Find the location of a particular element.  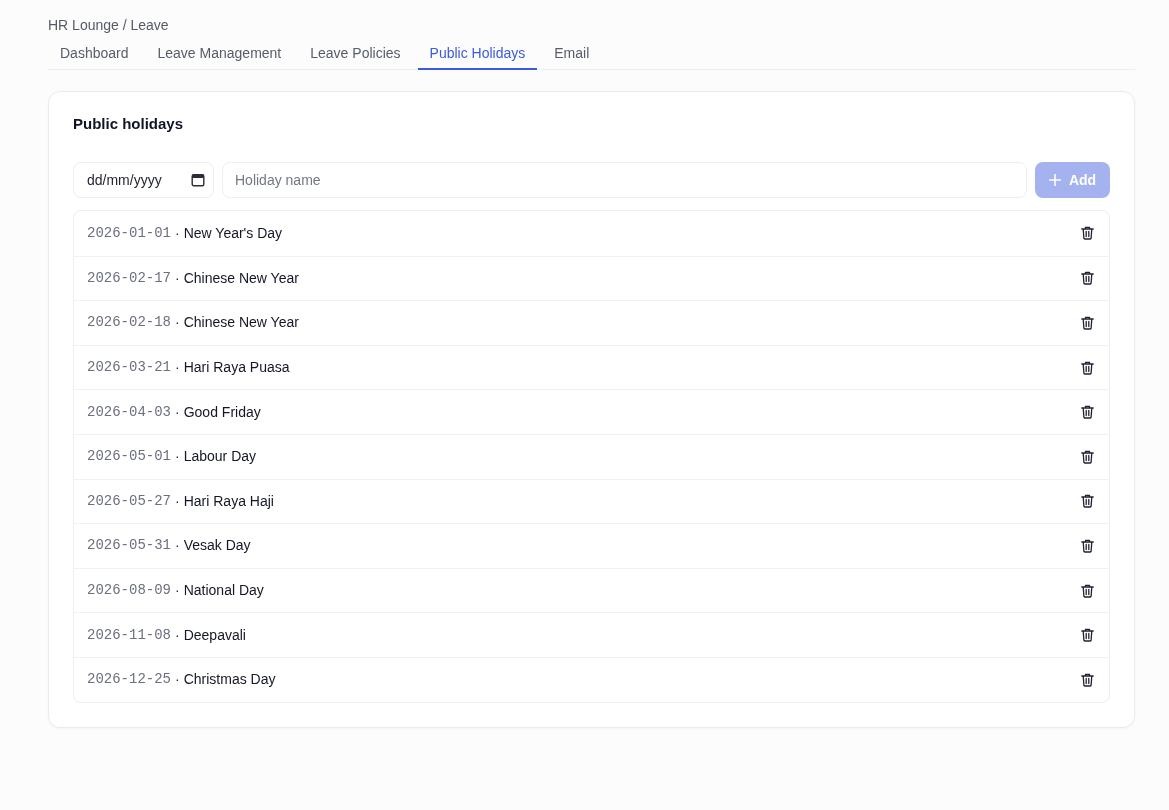

calendar-icon is located at coordinates (198, 180).